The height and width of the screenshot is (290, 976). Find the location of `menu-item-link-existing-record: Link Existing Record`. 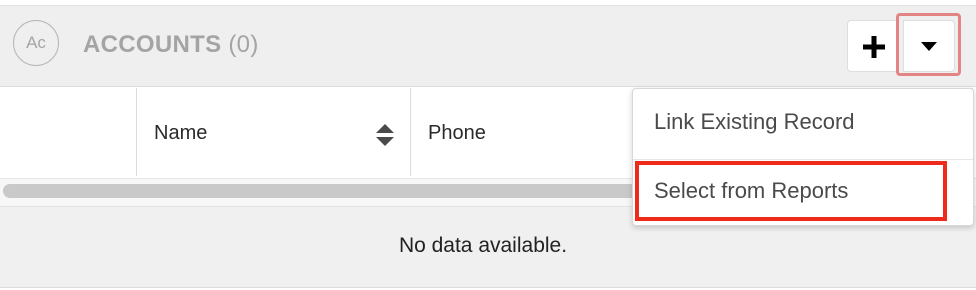

menu-item-link-existing-record: Link Existing Record is located at coordinates (803, 124).